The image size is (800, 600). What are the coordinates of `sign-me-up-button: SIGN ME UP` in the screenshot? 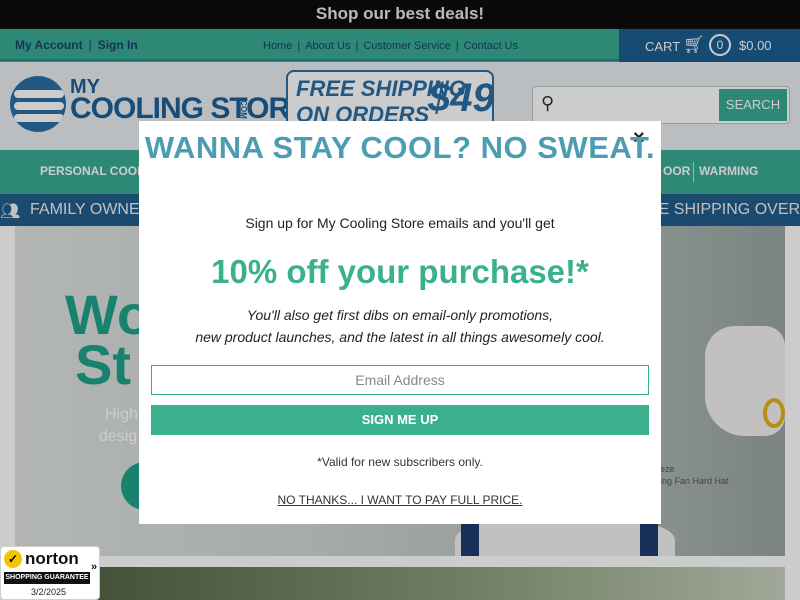 It's located at (400, 420).